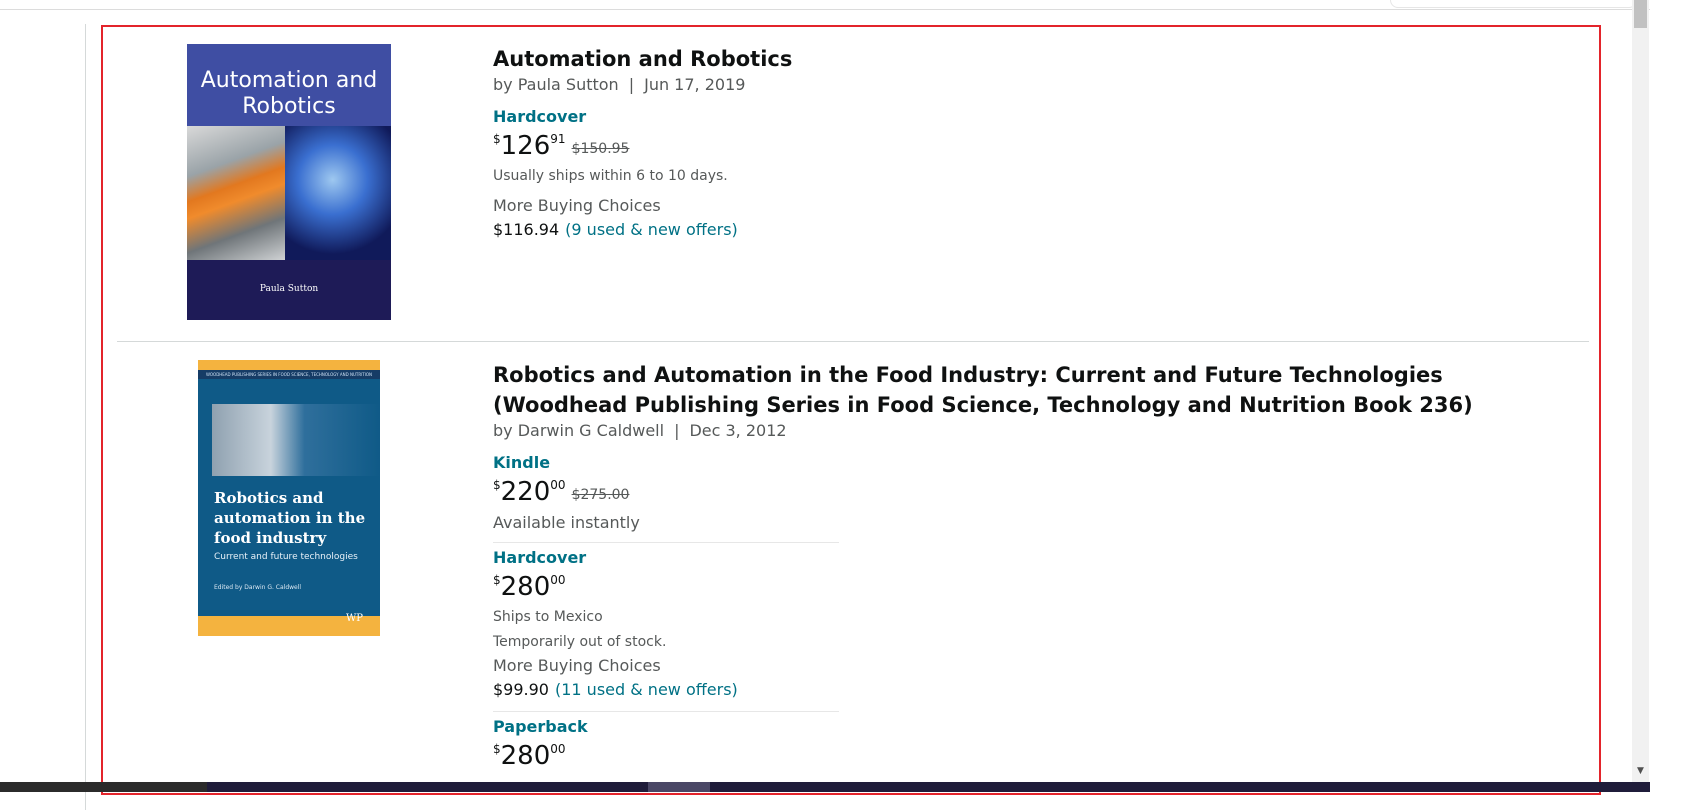  What do you see at coordinates (1640, 14) in the screenshot?
I see `scrollbar-thumb` at bounding box center [1640, 14].